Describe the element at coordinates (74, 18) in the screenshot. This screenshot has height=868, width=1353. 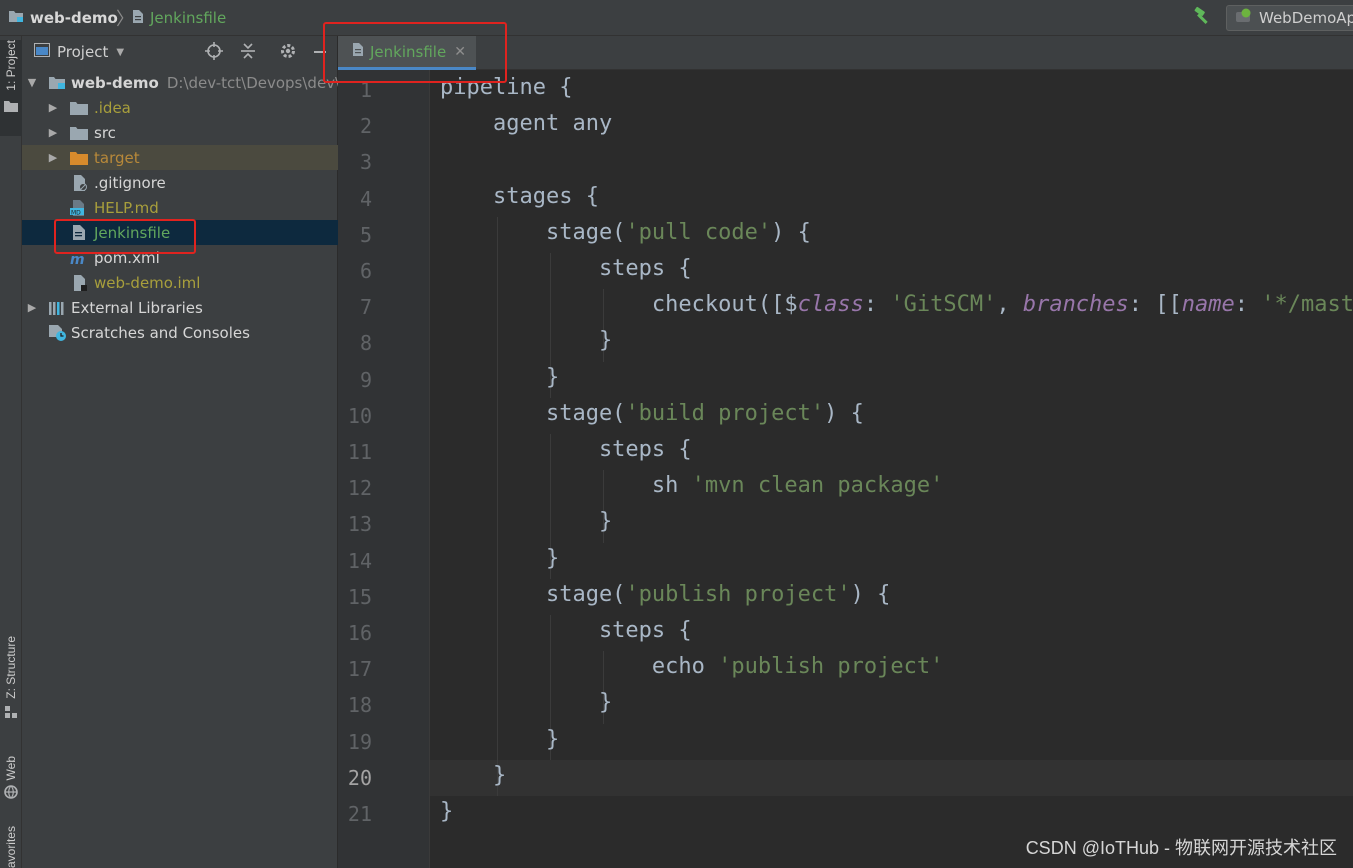
I see `breadcrumb-project-label: web-demo` at that location.